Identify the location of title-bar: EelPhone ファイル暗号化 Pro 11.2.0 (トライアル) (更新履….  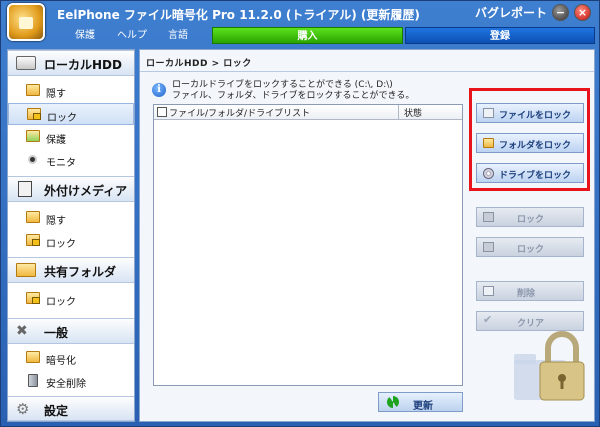
(300, 21).